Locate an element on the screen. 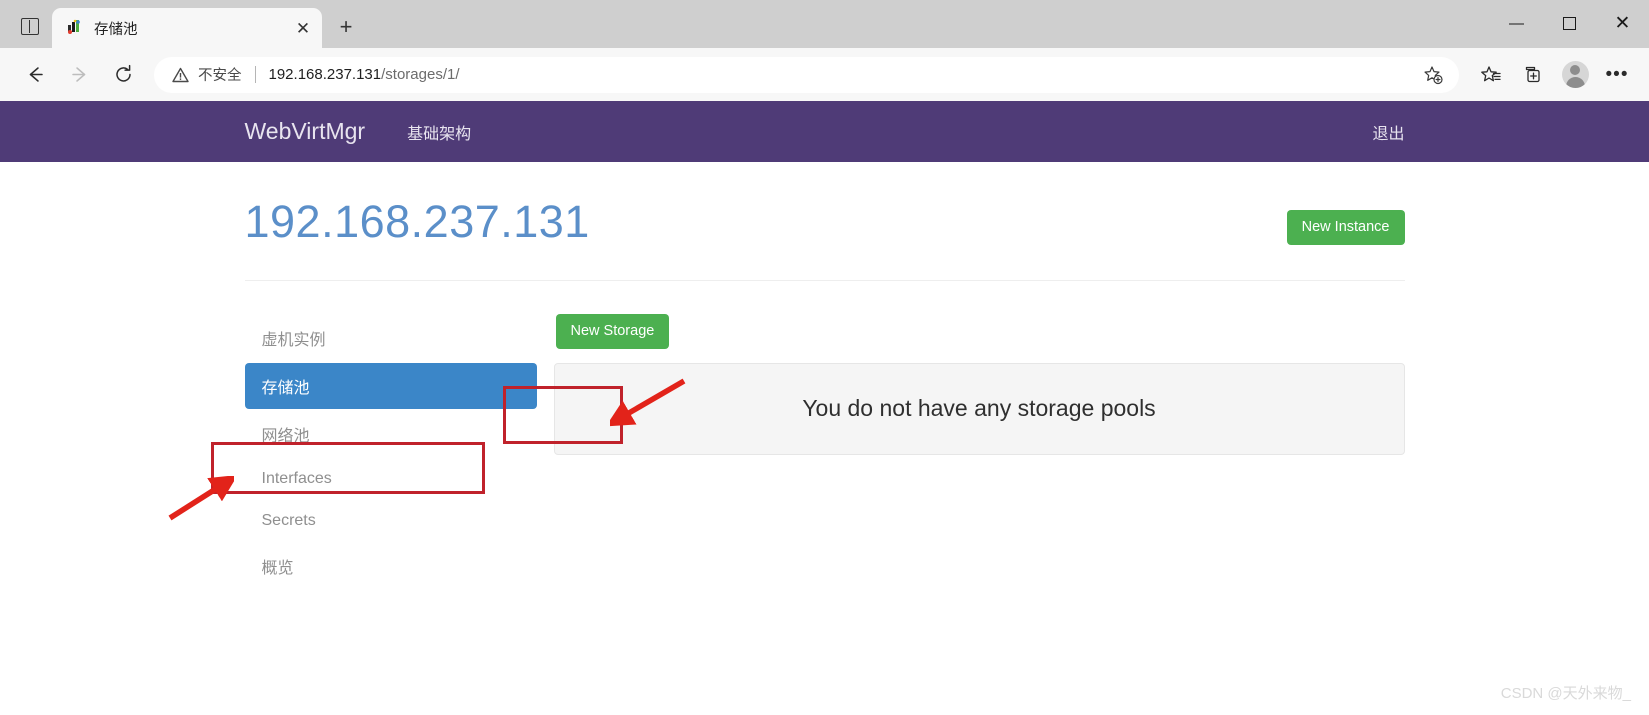 The width and height of the screenshot is (1649, 715). nav-link-infrastructure: 基础架构 is located at coordinates (439, 132).